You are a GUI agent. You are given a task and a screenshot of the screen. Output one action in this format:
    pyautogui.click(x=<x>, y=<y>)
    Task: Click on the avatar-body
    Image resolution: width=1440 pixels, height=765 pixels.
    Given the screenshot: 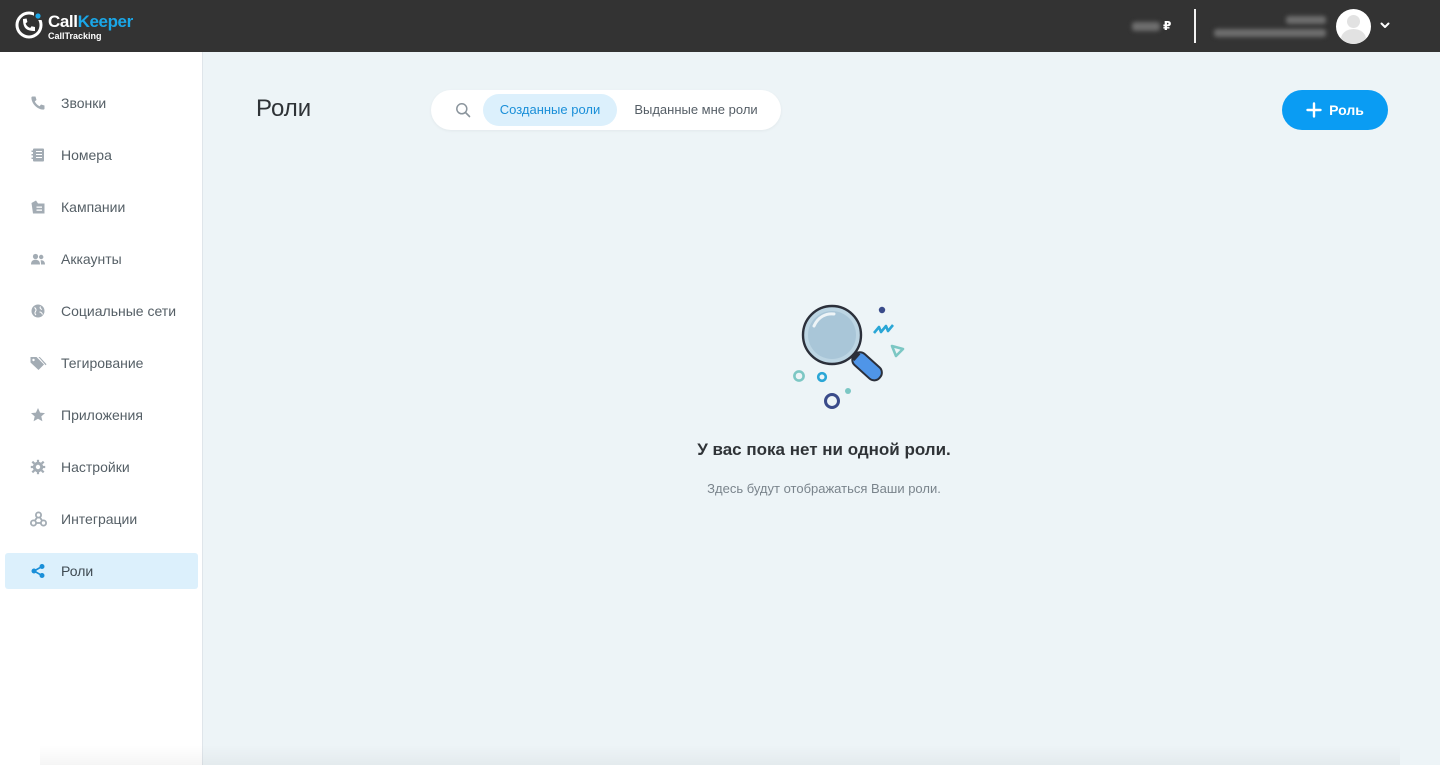 What is the action you would take?
    pyautogui.click(x=1353, y=36)
    